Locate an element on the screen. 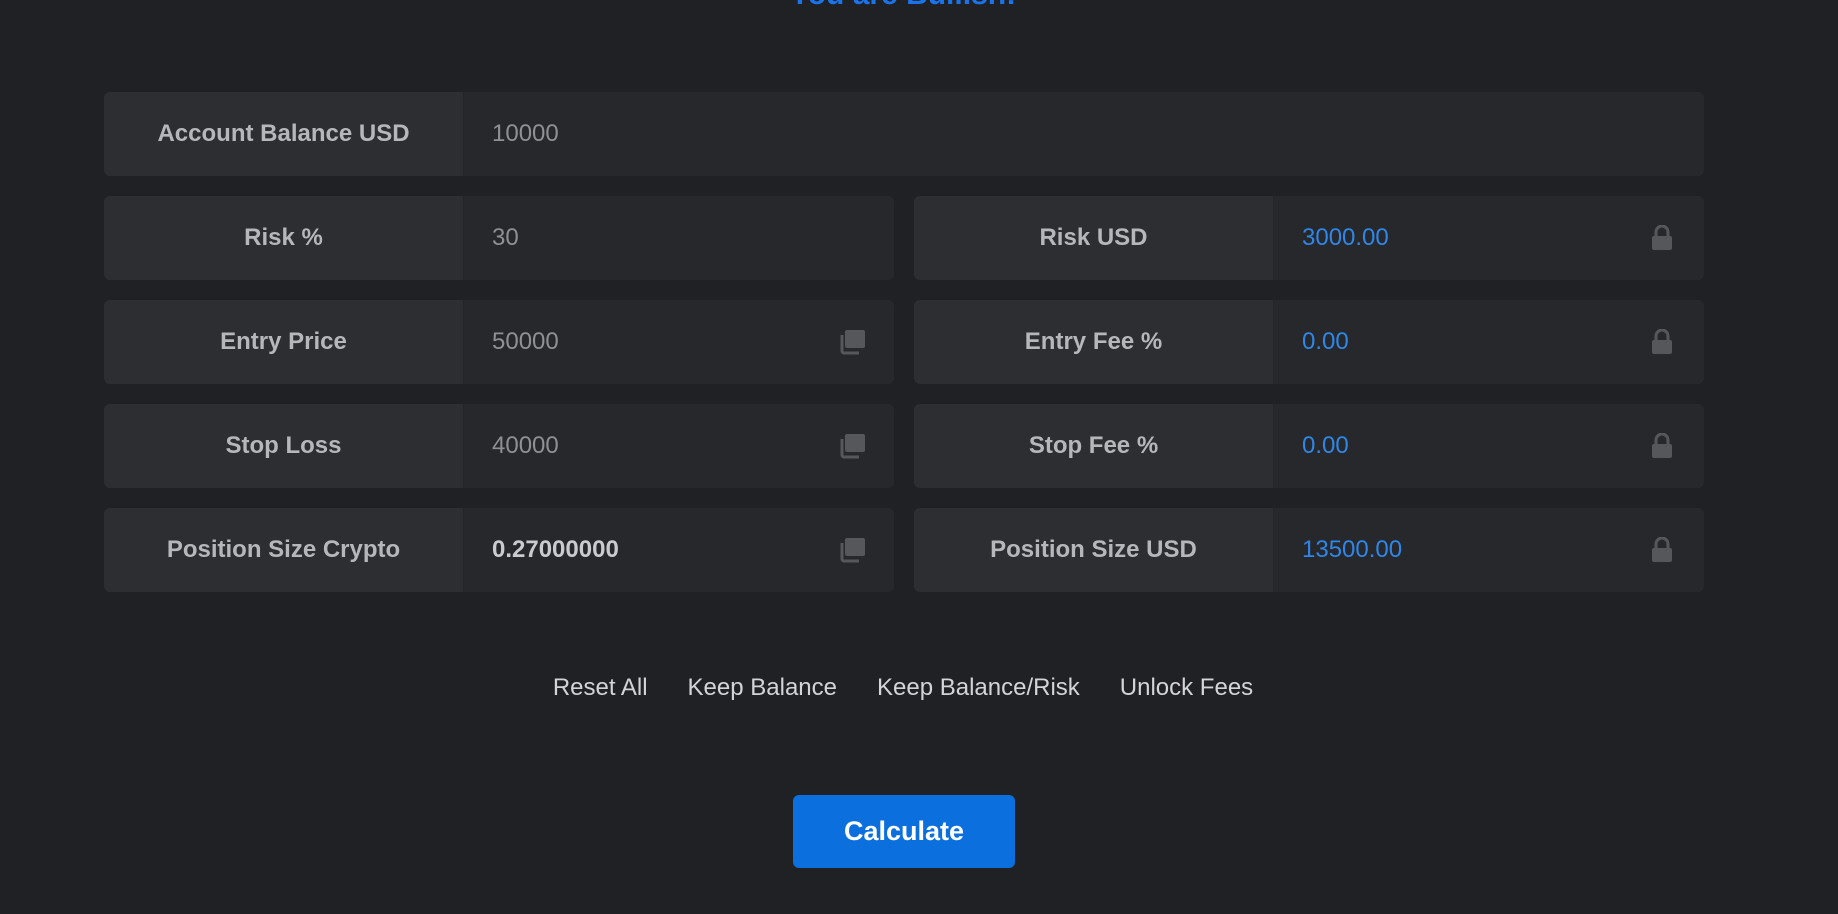 The image size is (1838, 914). position-size-usd-value: 13500.00 is located at coordinates (1352, 549).